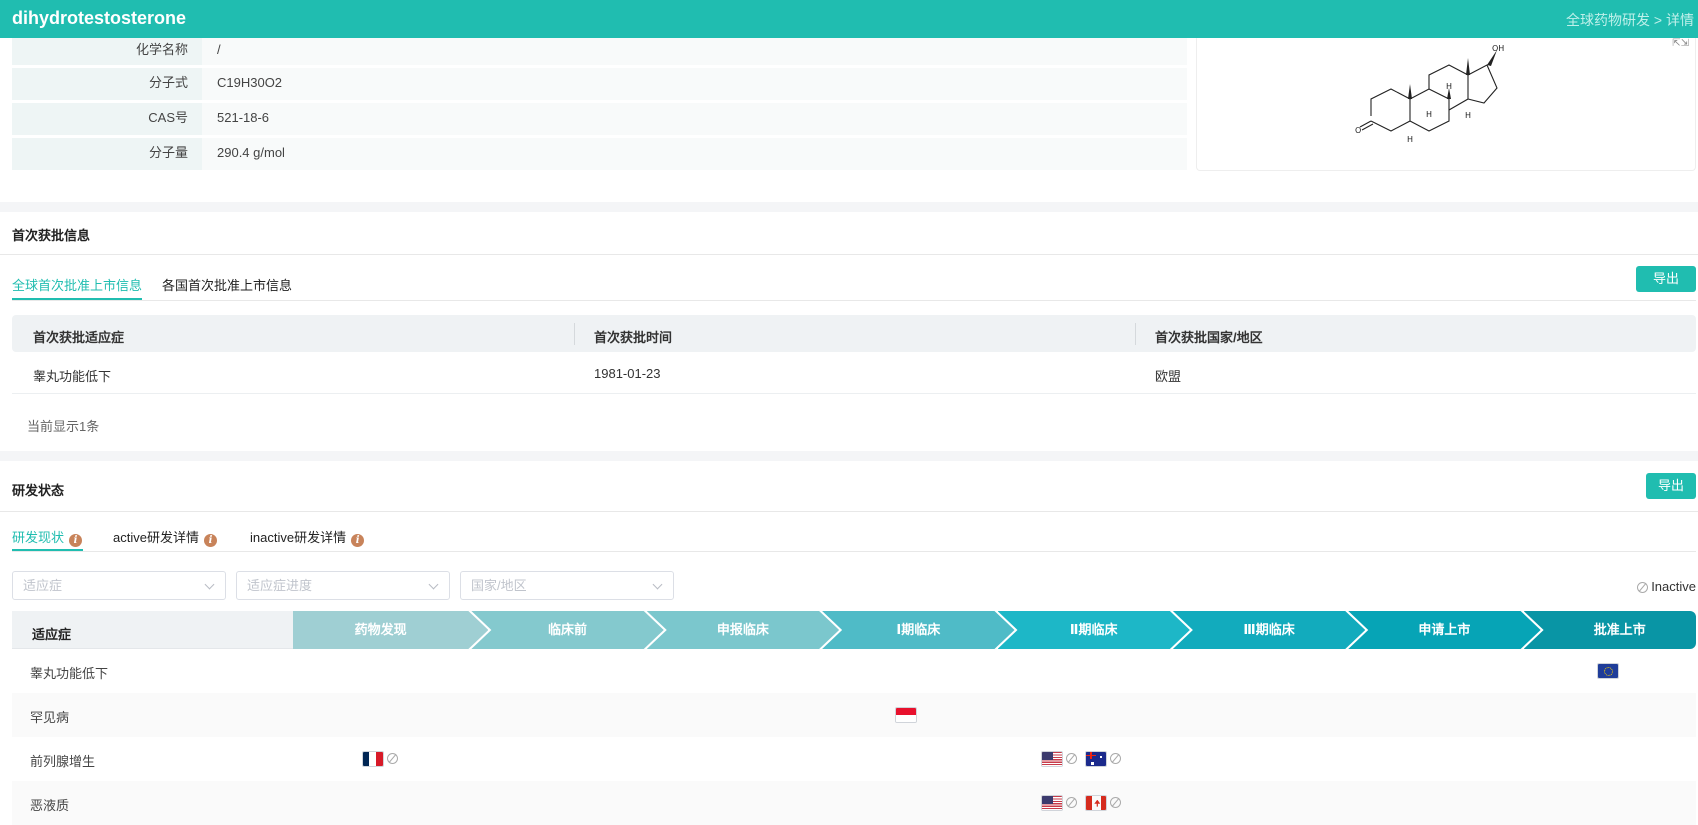 The image size is (1698, 825). What do you see at coordinates (854, 671) in the screenshot?
I see `pipeline-row: 睾丸功能低下` at bounding box center [854, 671].